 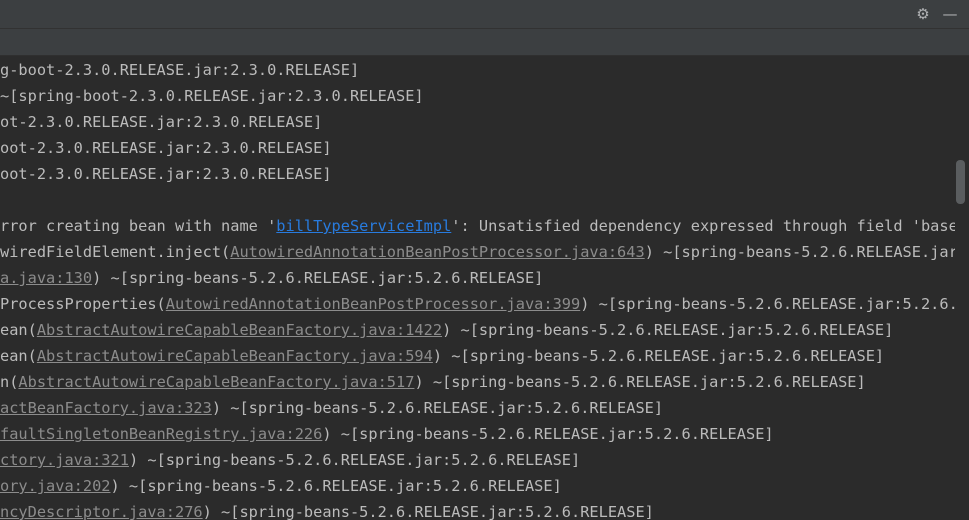 I want to click on source-file-link: ory.java:202, so click(x=55, y=486).